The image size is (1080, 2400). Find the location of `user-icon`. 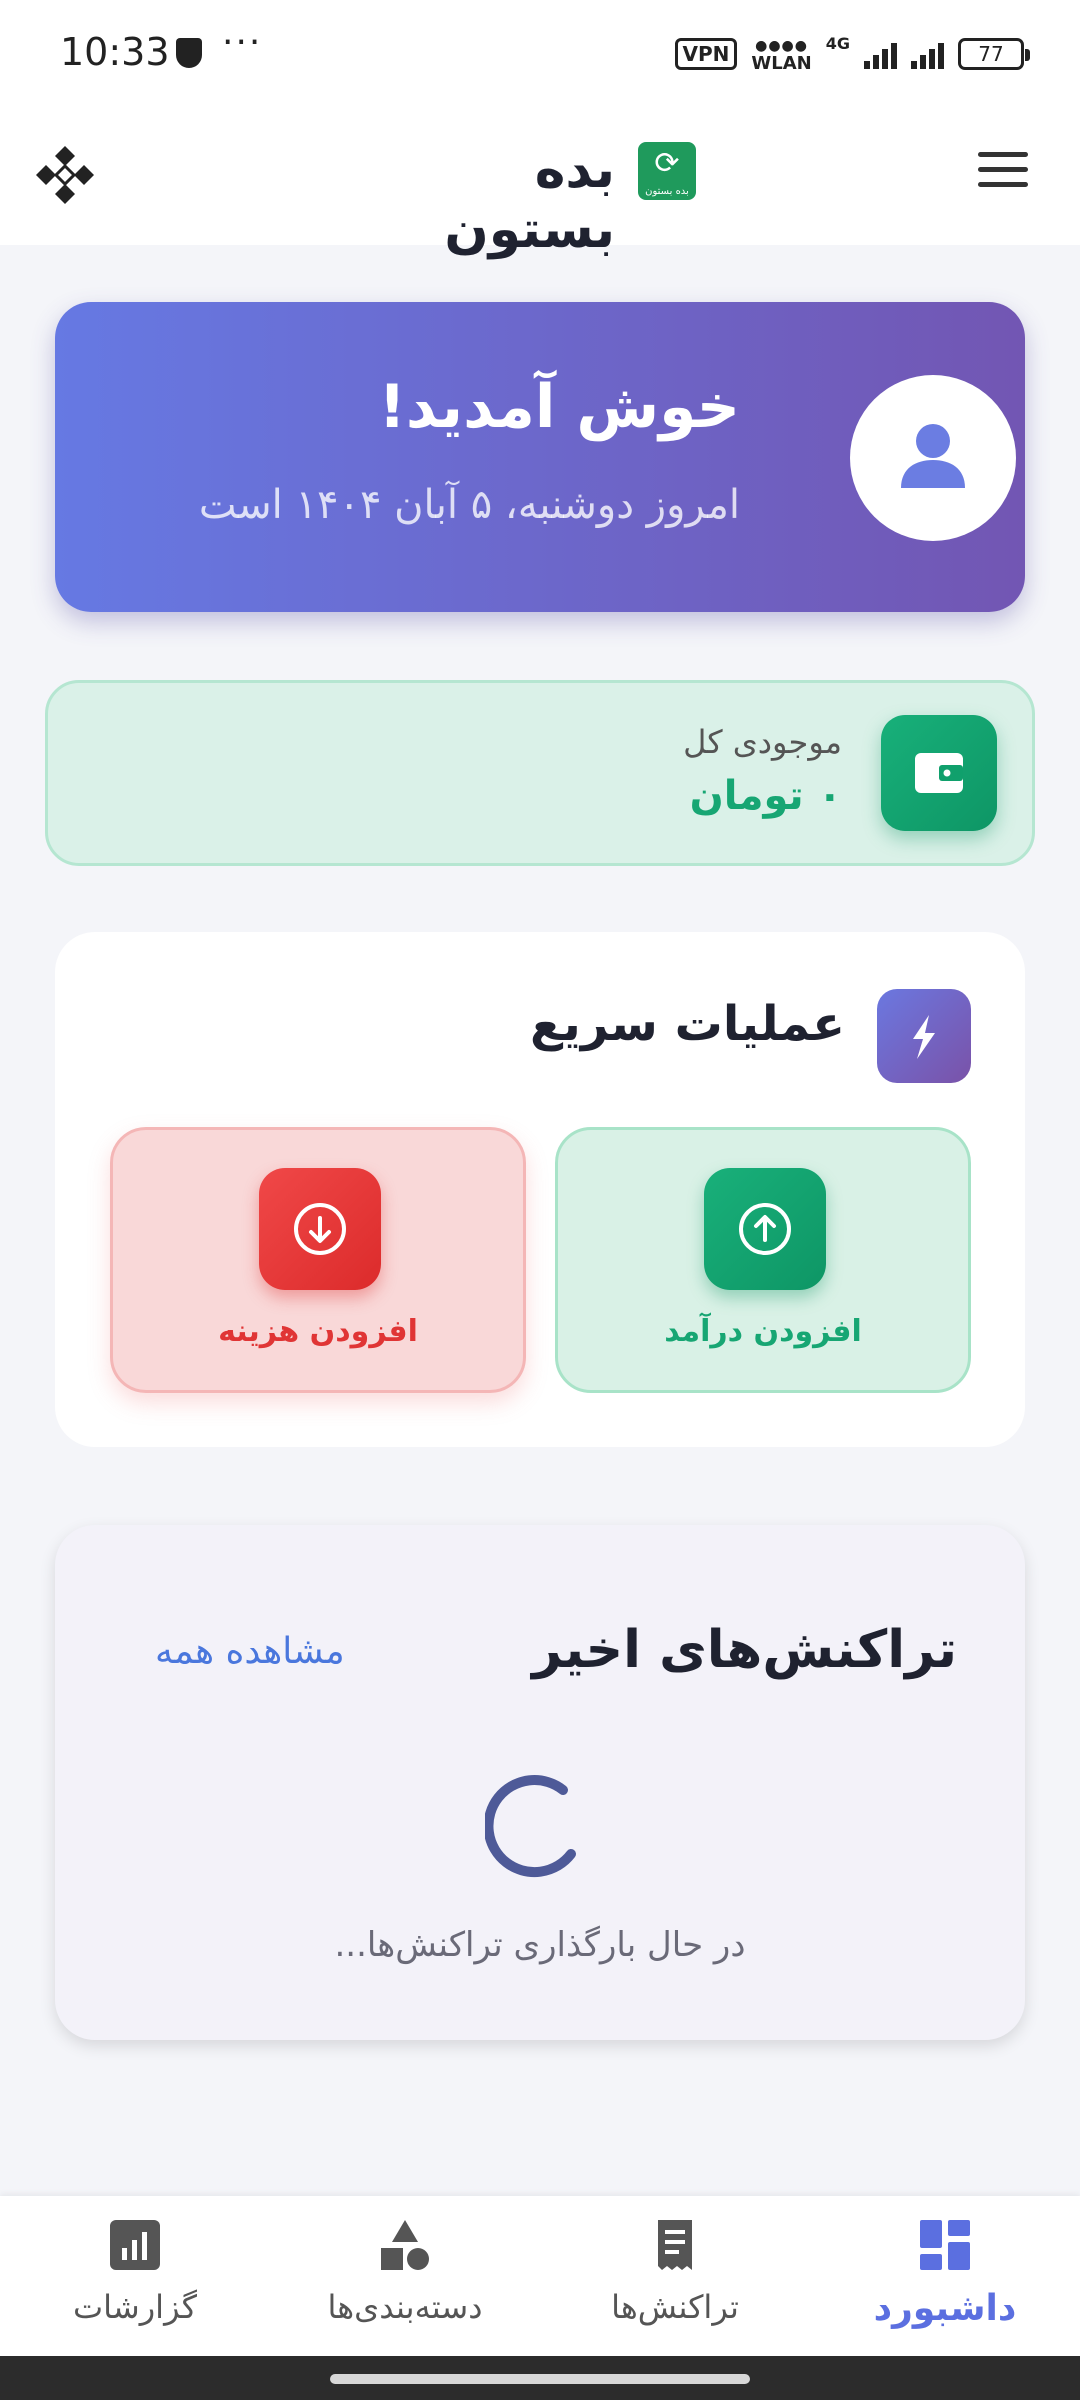

user-icon is located at coordinates (933, 456).